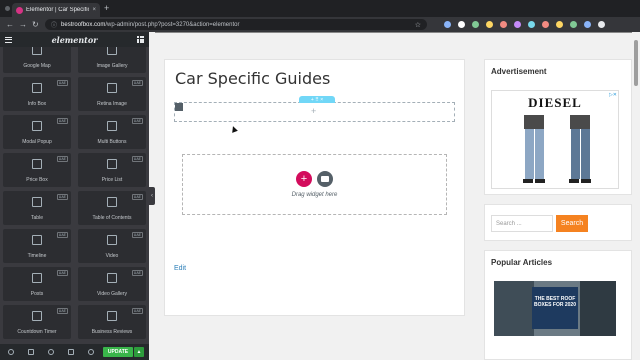 This screenshot has height=360, width=640. Describe the element at coordinates (37, 284) in the screenshot. I see `widget-tile: UAE Posts` at that location.